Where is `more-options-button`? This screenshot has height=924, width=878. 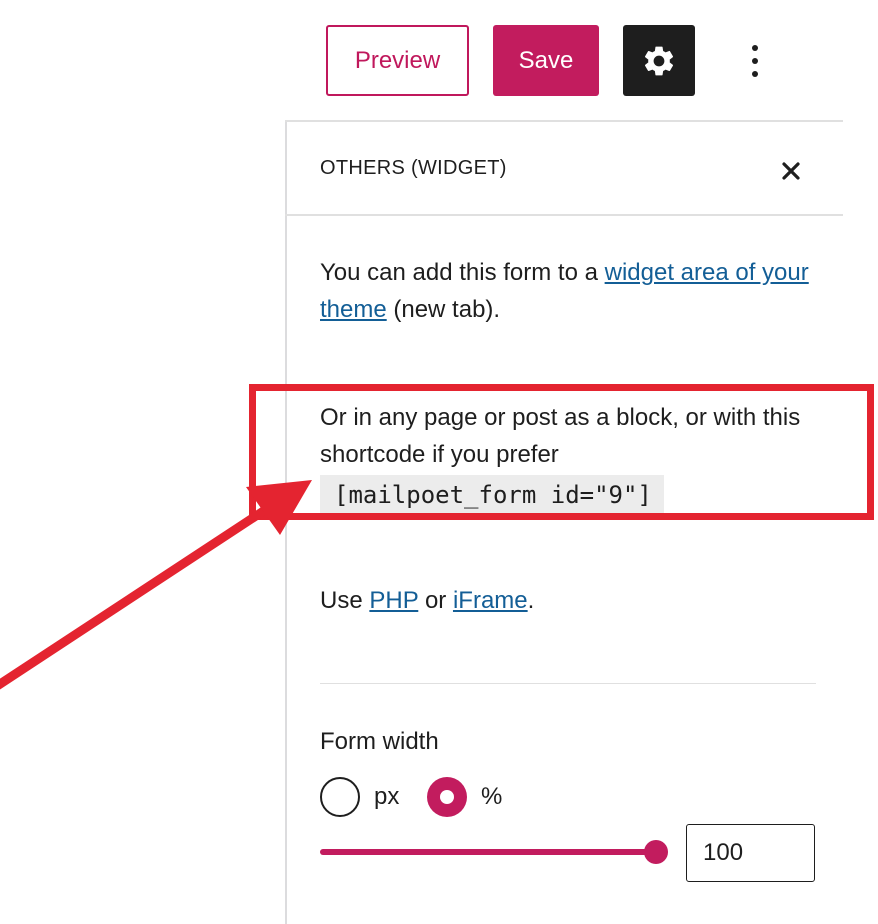
more-options-button is located at coordinates (755, 61).